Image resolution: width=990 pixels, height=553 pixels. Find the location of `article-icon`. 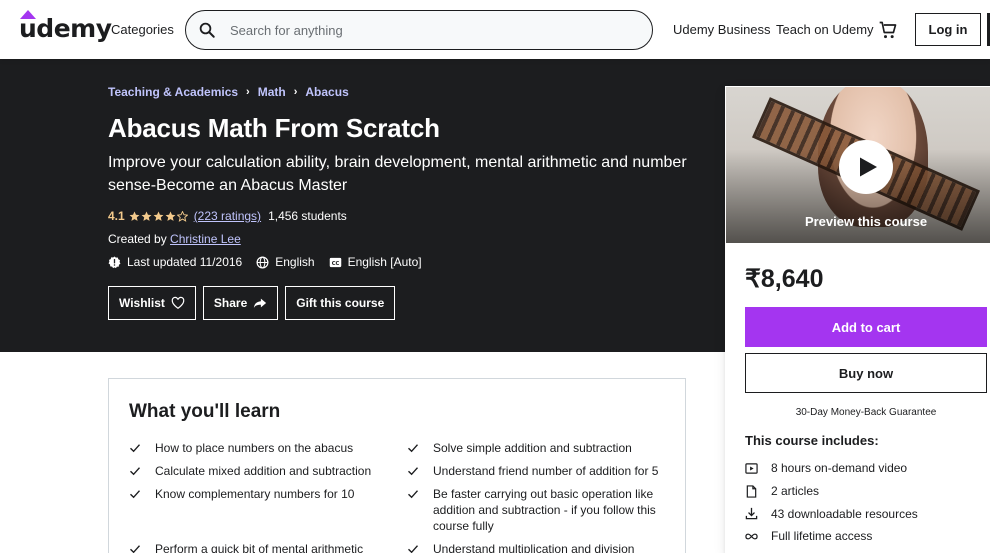

article-icon is located at coordinates (751, 491).